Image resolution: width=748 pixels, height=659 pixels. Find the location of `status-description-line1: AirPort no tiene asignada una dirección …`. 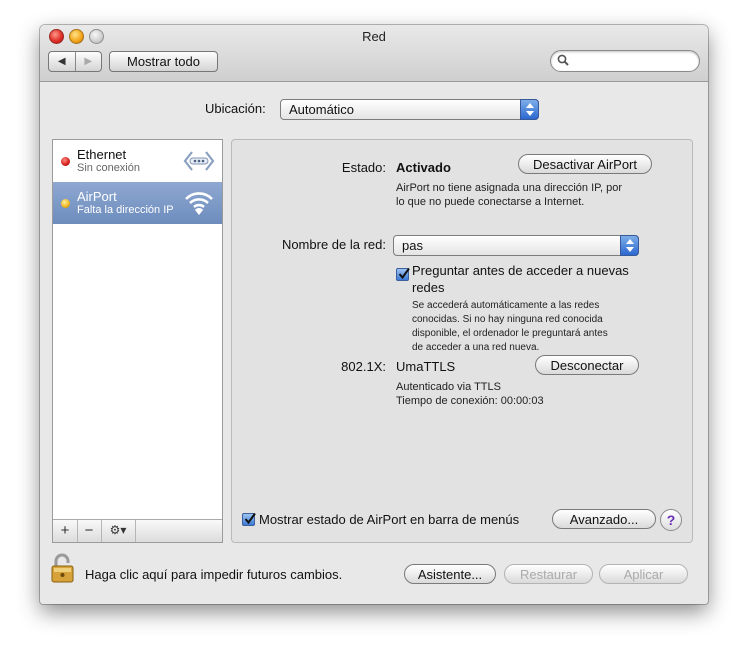

status-description-line1: AirPort no tiene asignada una dirección … is located at coordinates (509, 188).